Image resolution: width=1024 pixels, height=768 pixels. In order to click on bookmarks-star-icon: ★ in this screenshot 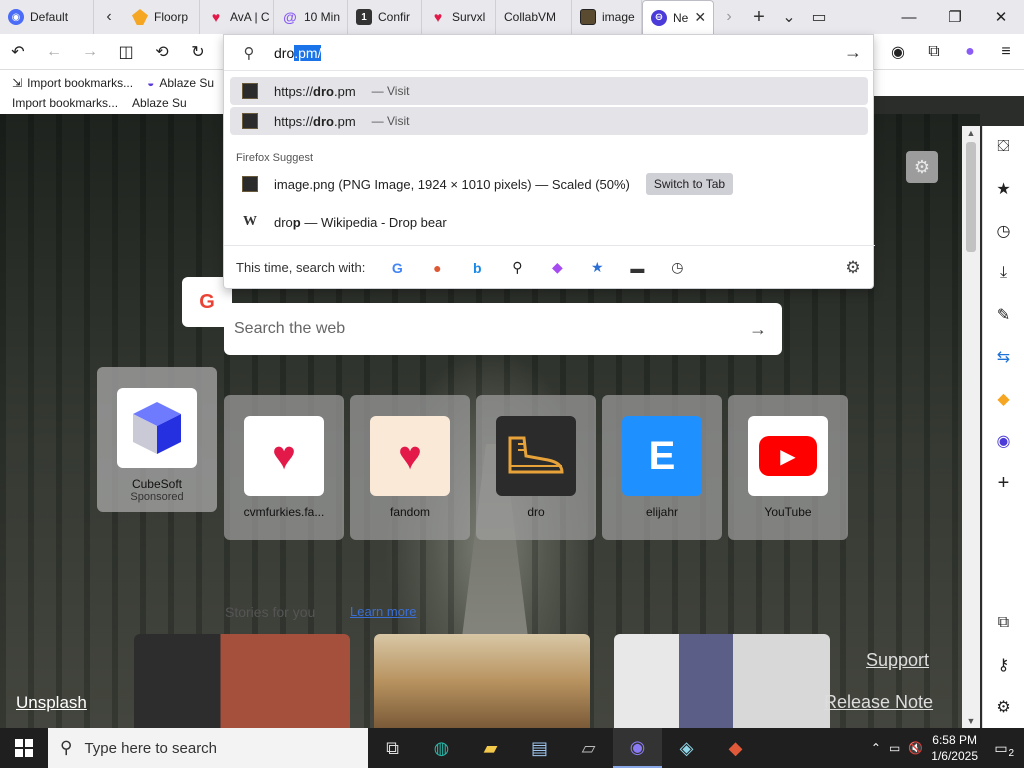, I will do `click(1003, 189)`.